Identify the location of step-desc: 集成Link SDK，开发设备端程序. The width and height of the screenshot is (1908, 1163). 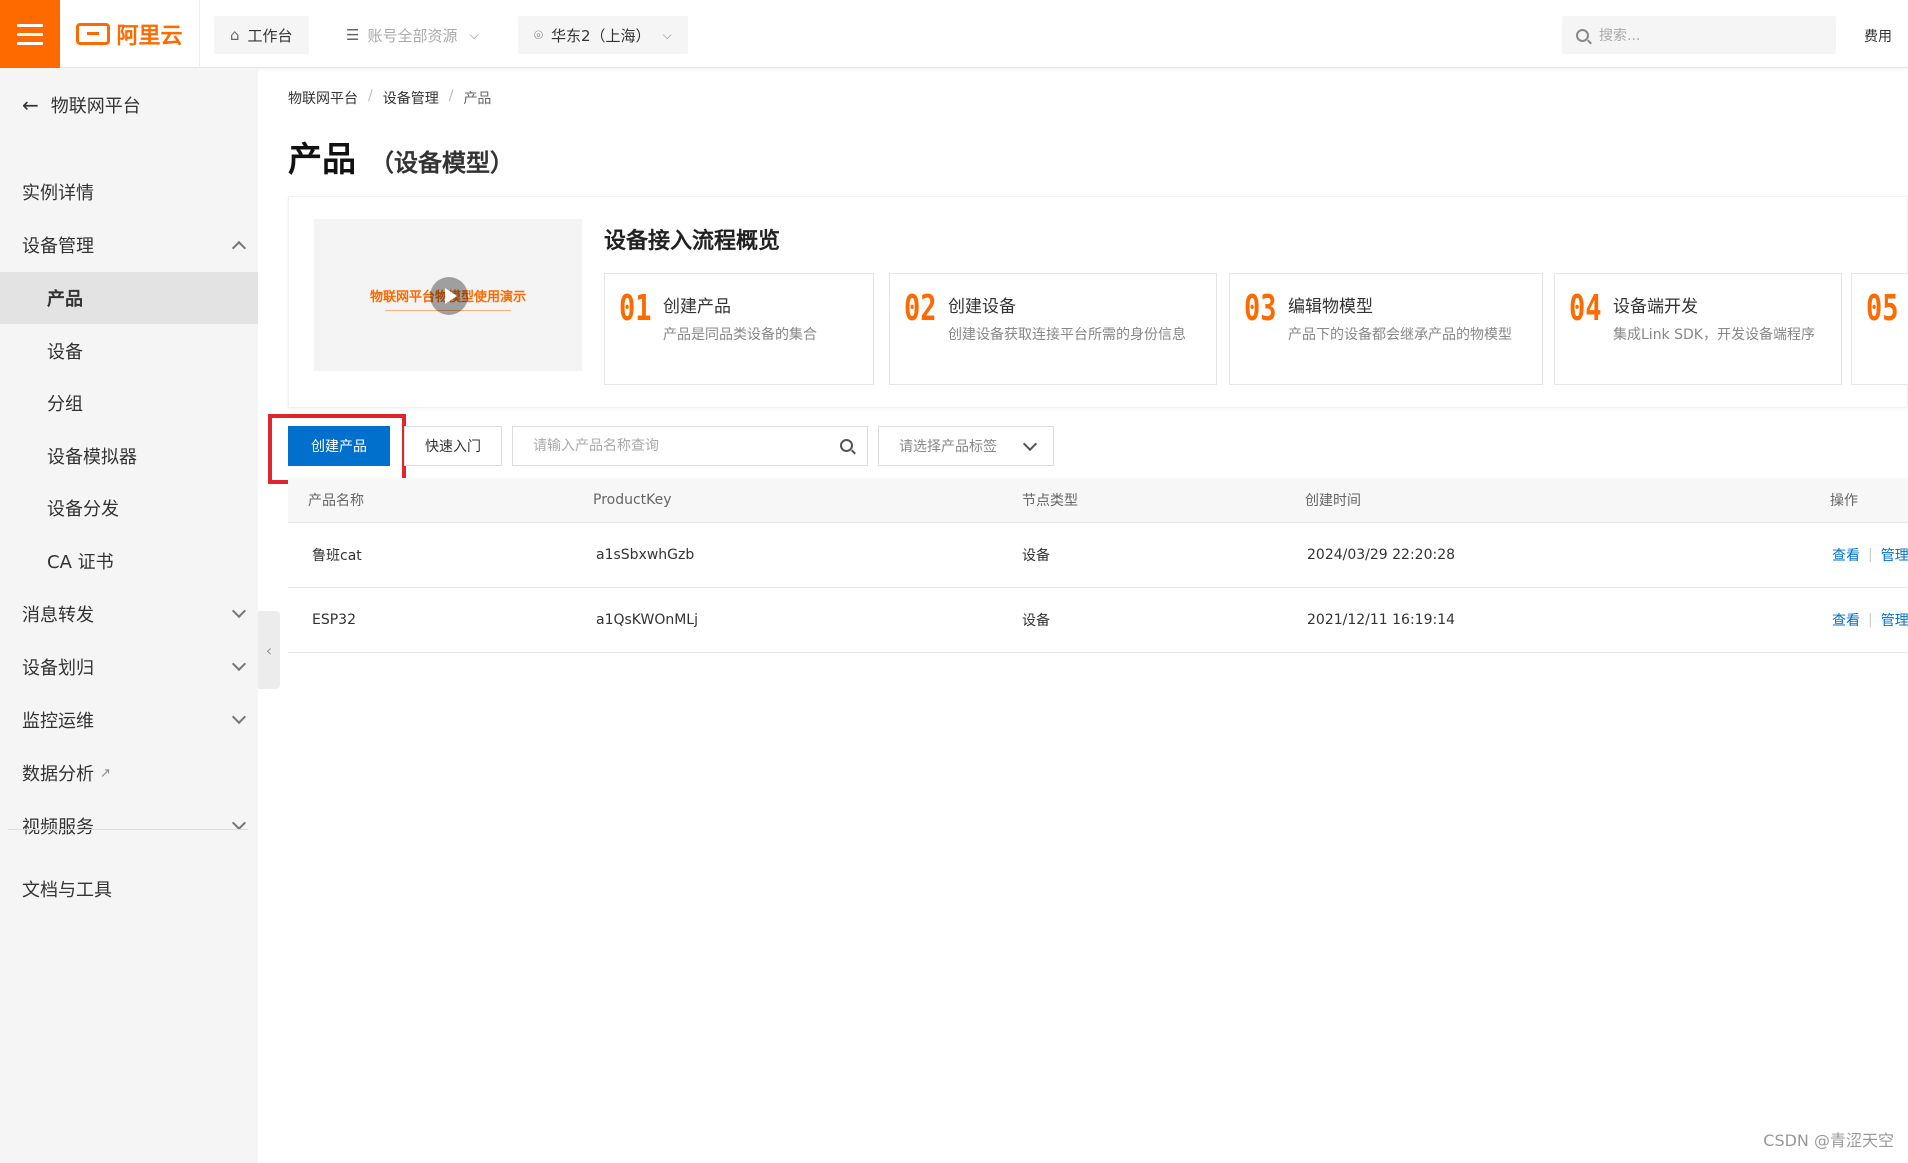
(1714, 335).